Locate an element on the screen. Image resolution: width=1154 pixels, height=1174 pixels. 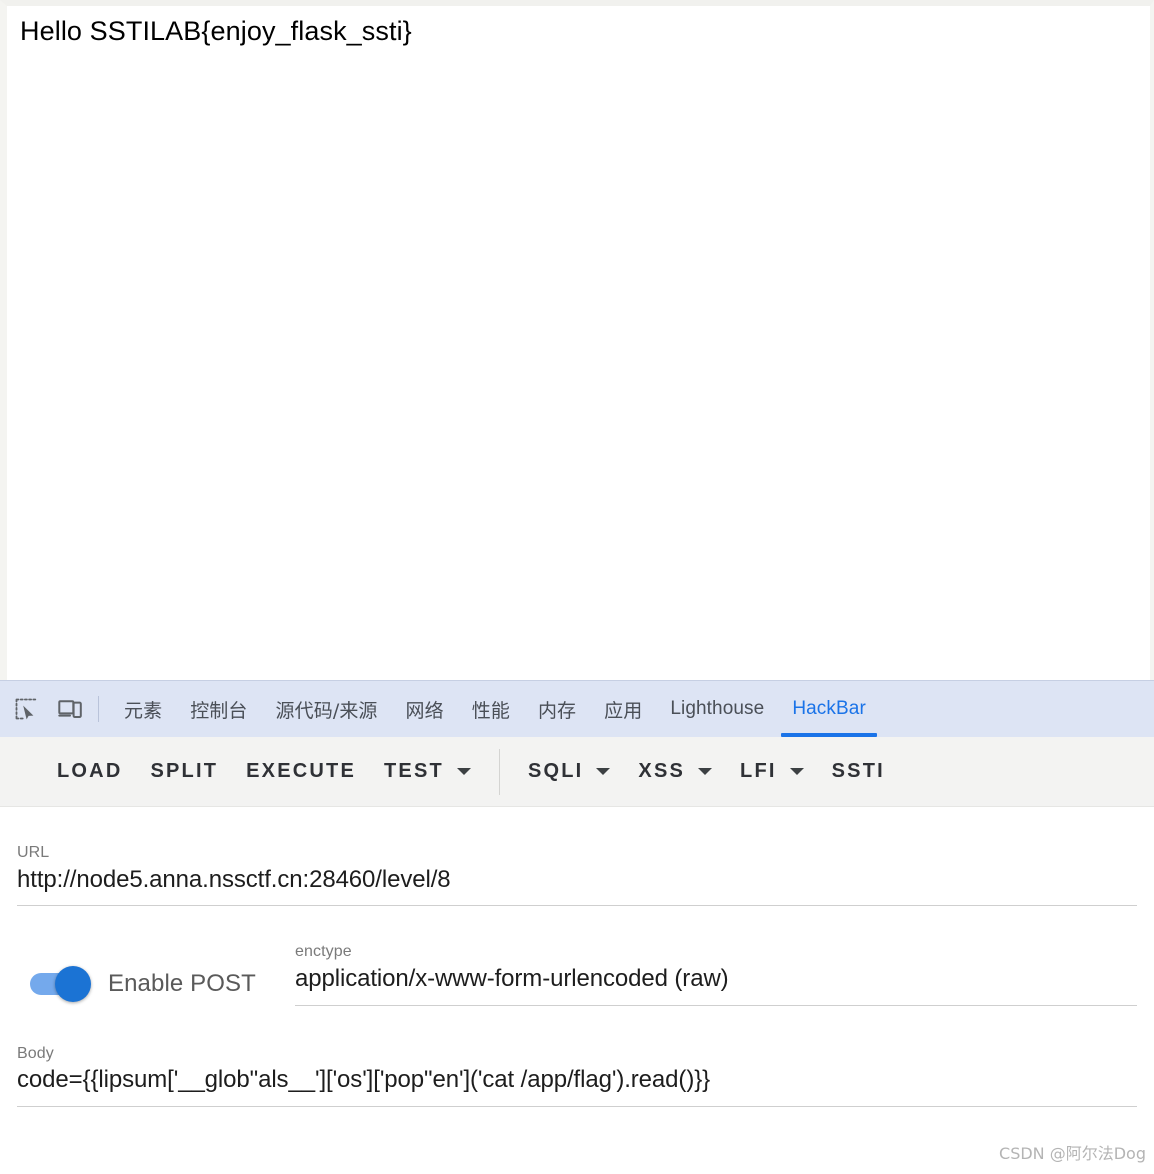
lfi-menu-button: LFI is located at coordinates (772, 772).